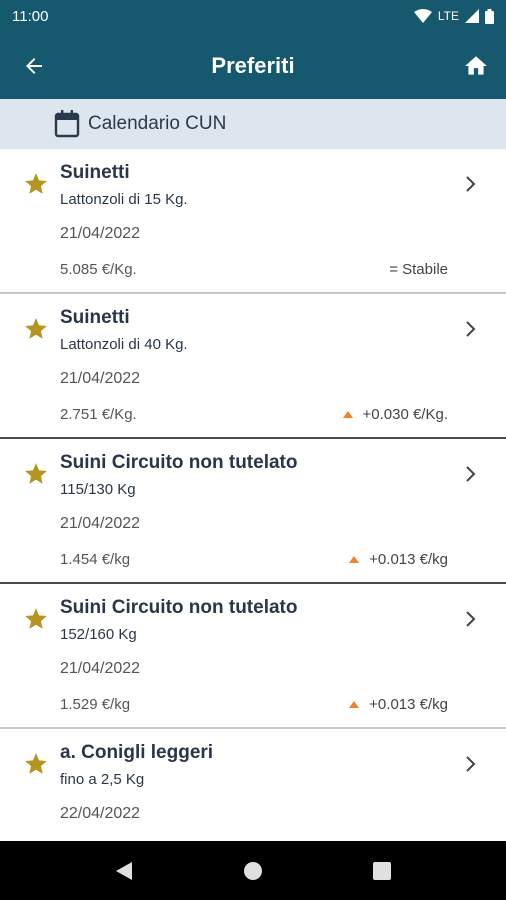 Image resolution: width=506 pixels, height=900 pixels. What do you see at coordinates (30, 16) in the screenshot?
I see `status-time: 11:00` at bounding box center [30, 16].